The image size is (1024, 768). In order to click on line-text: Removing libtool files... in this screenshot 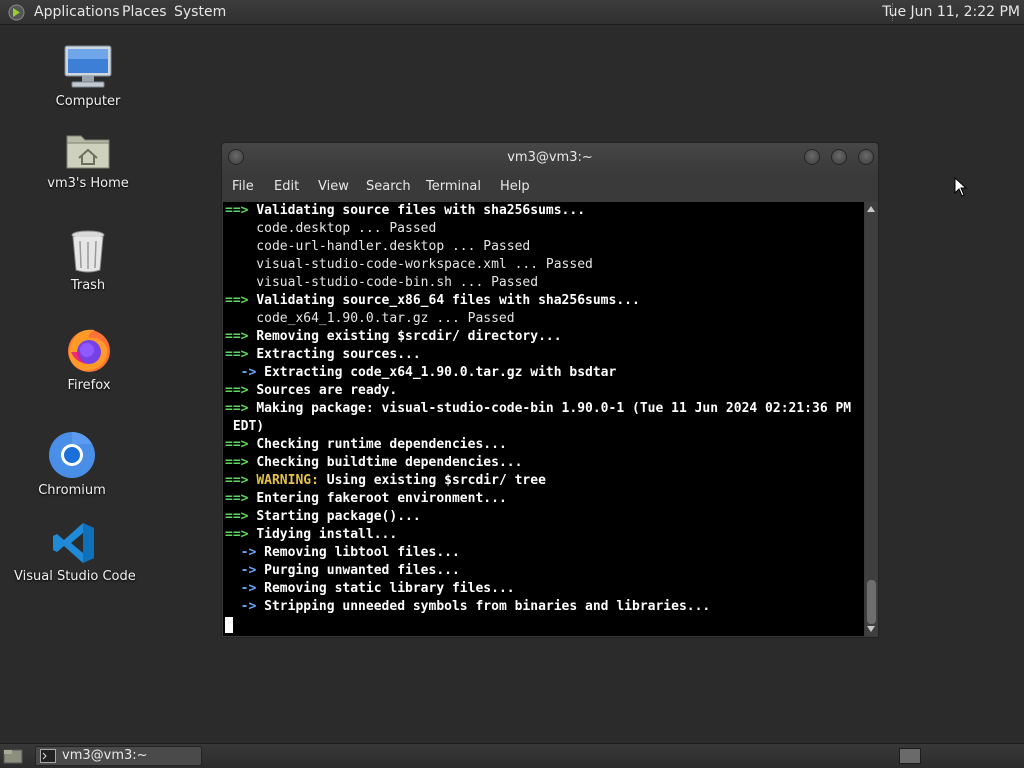, I will do `click(362, 552)`.